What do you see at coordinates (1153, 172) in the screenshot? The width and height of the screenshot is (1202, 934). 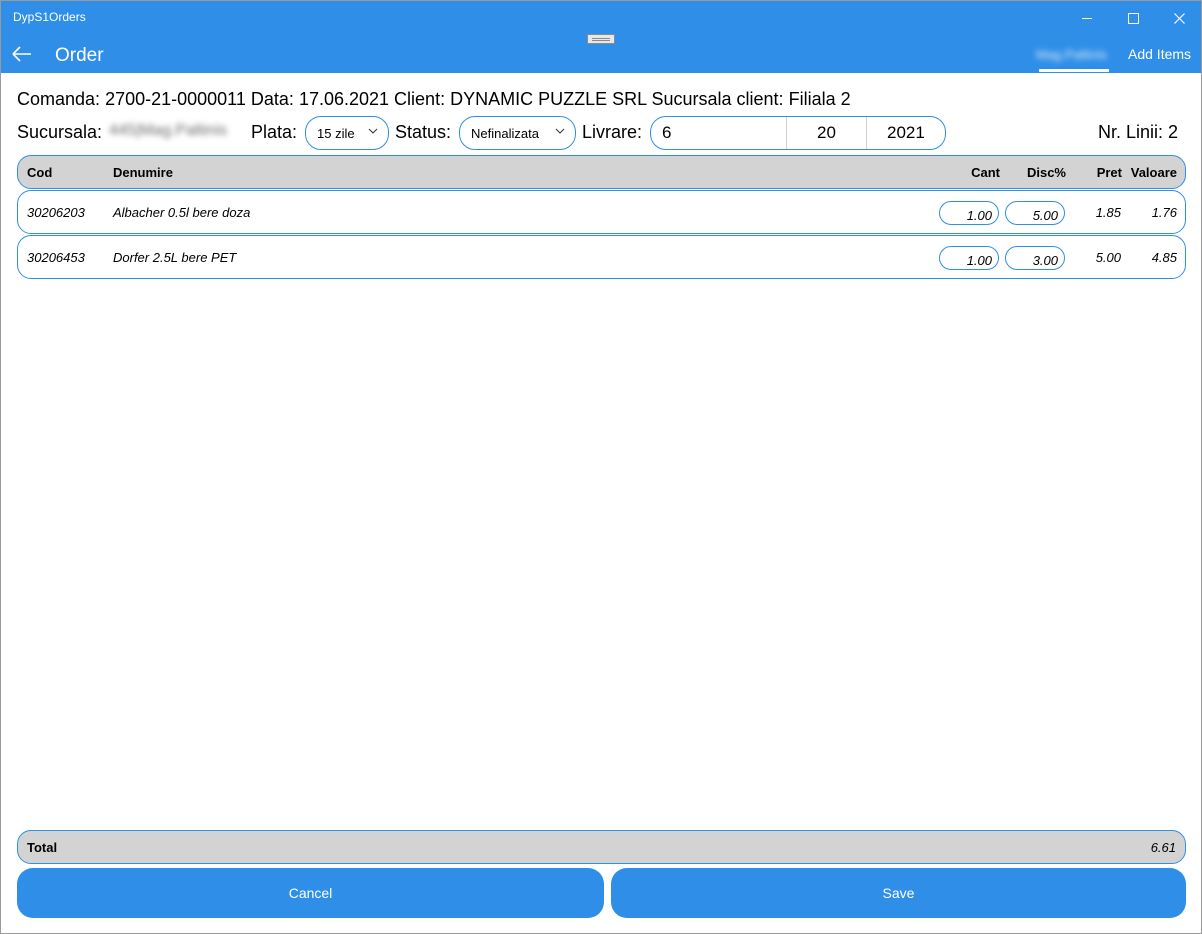 I see `col-valoare: Valoare` at bounding box center [1153, 172].